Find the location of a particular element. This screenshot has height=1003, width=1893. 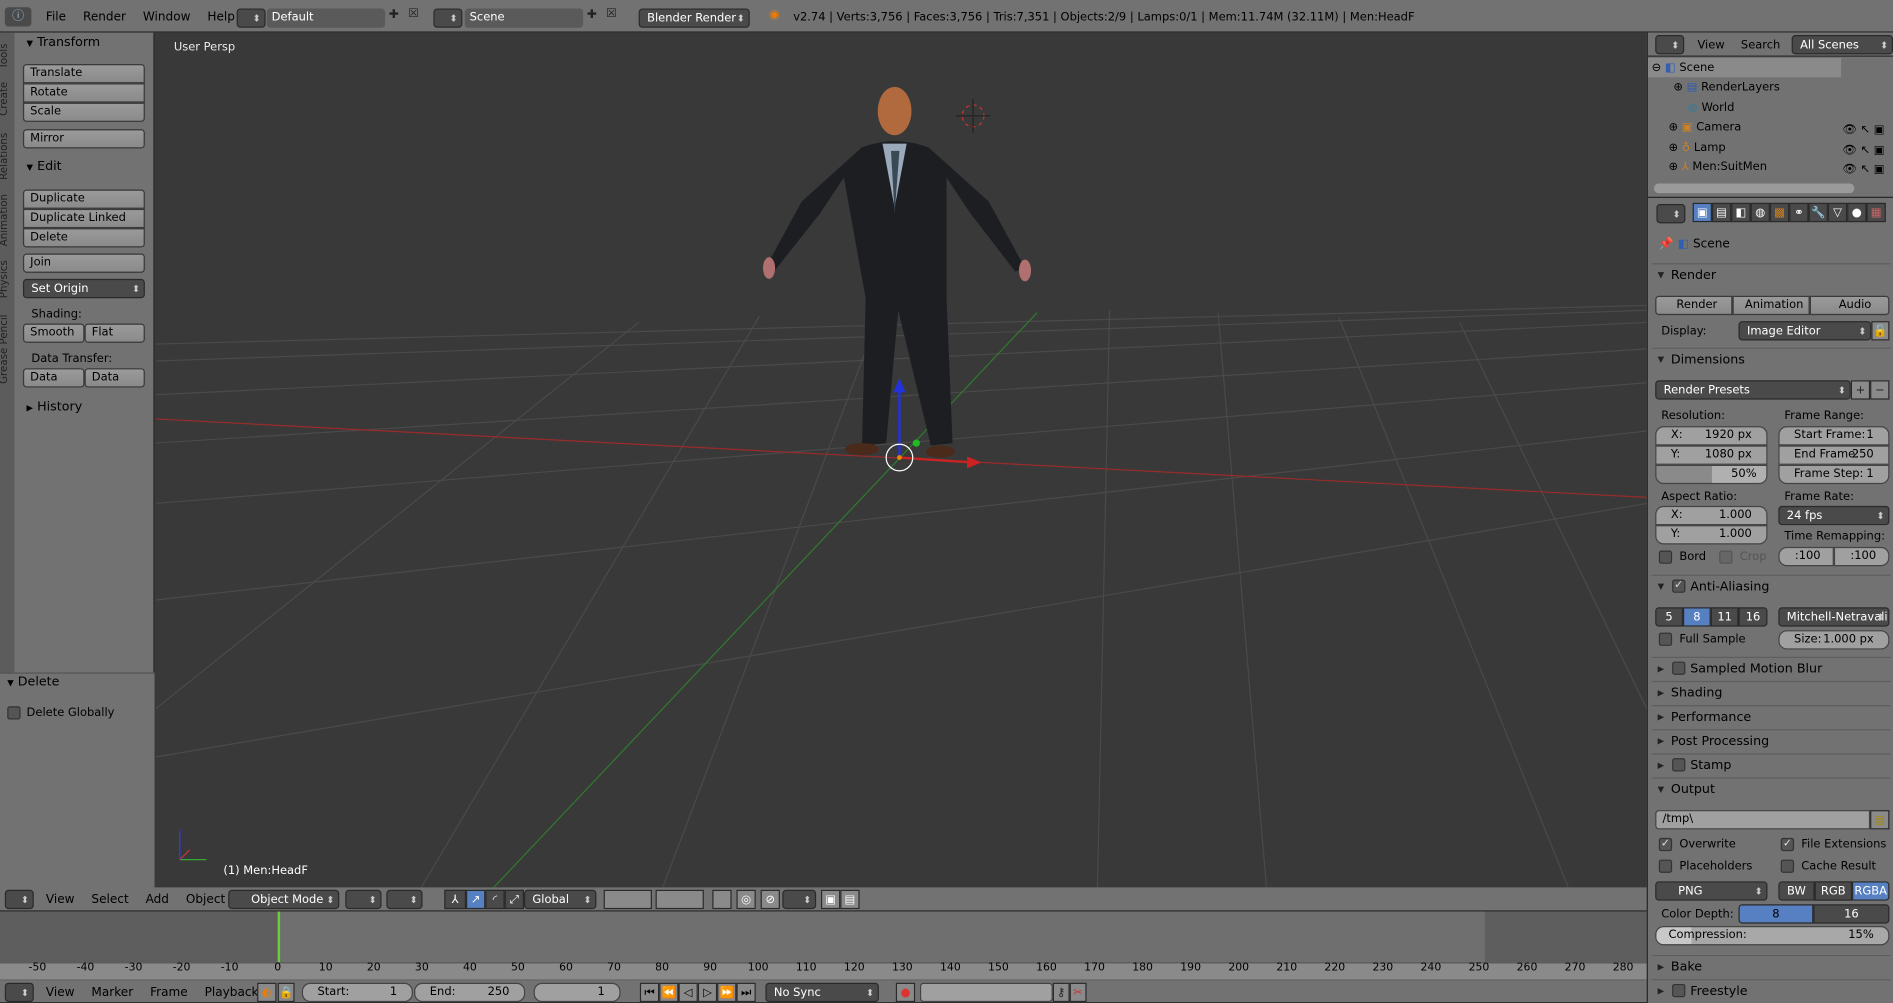

aspect-y-field: Y: 1.000 is located at coordinates (1711, 535).